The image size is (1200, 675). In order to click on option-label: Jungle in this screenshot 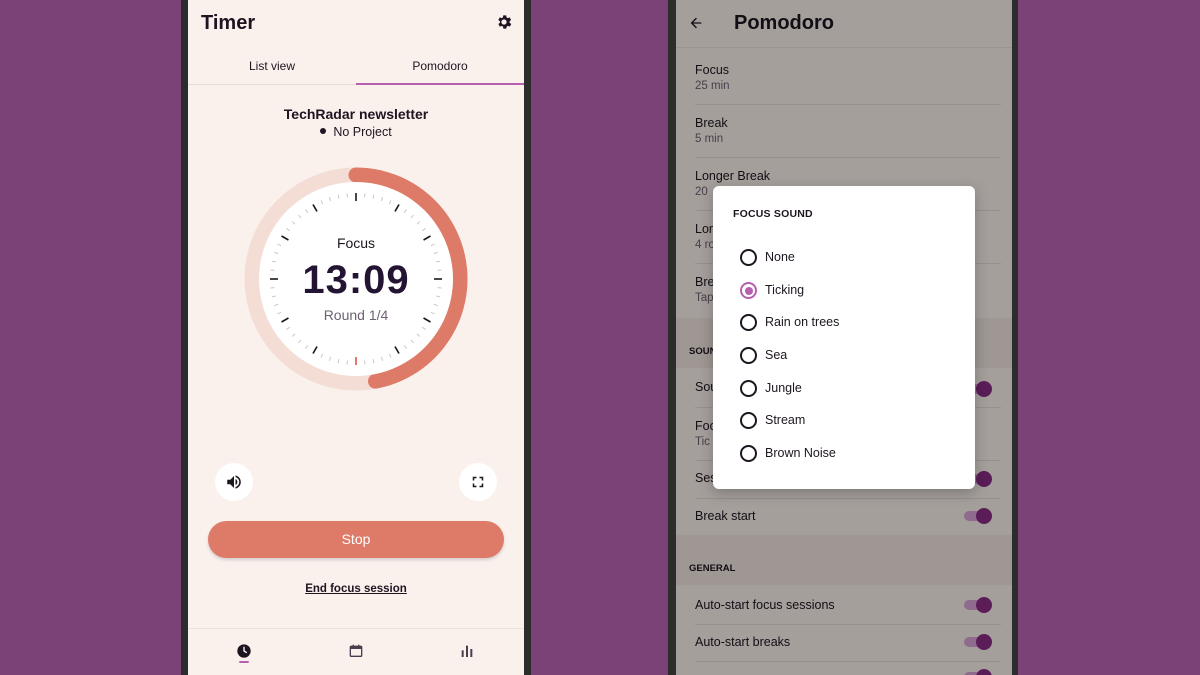, I will do `click(783, 388)`.